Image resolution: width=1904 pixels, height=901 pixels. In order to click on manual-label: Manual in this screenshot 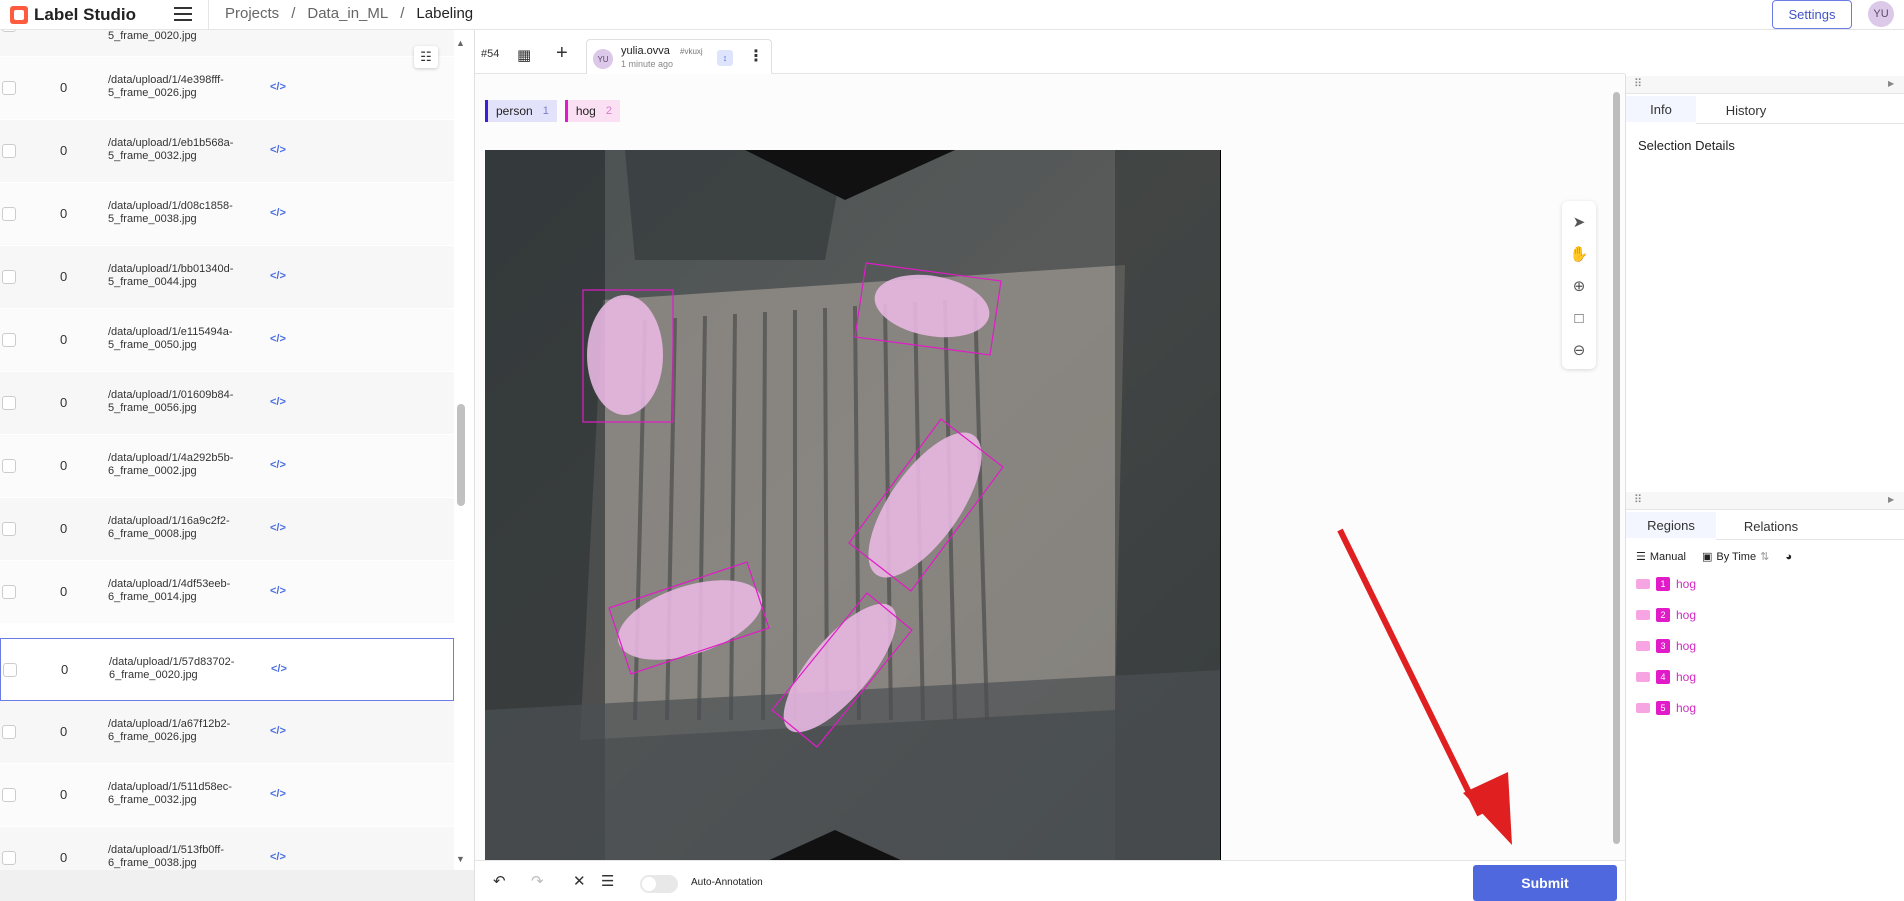, I will do `click(1667, 556)`.